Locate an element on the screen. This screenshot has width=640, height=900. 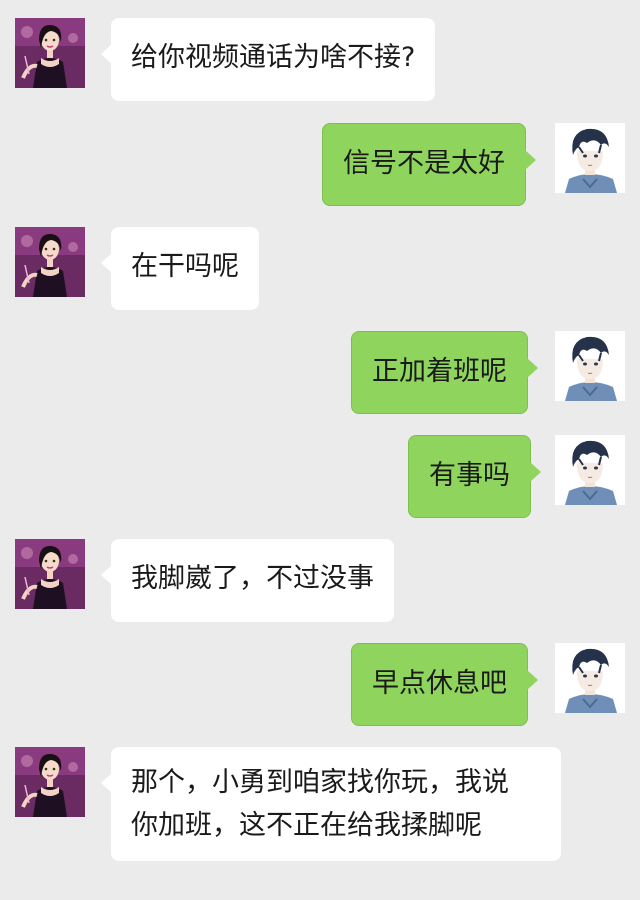
incoming-message-bubble: 在干吗呢 is located at coordinates (180, 268).